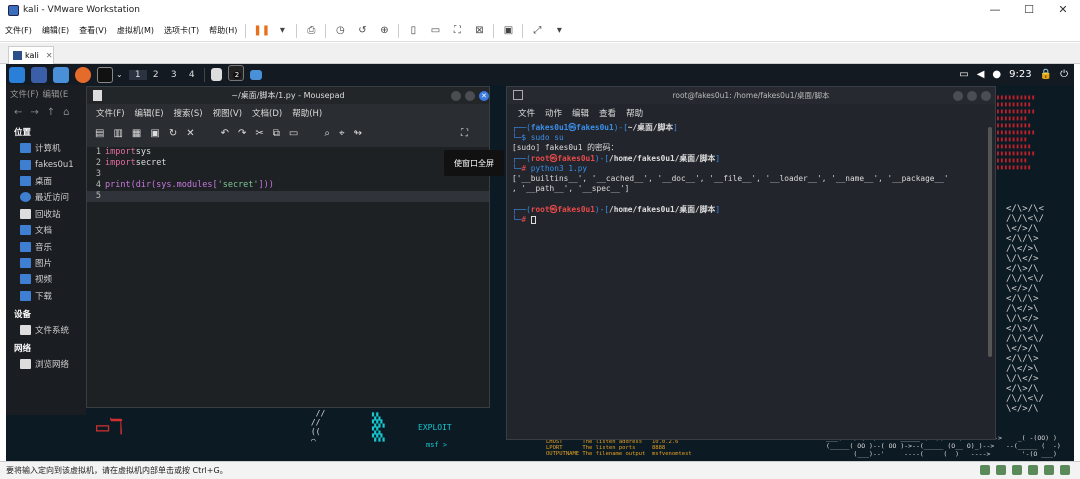  I want to click on sidebar-item-computer: 计算机, so click(46, 148).